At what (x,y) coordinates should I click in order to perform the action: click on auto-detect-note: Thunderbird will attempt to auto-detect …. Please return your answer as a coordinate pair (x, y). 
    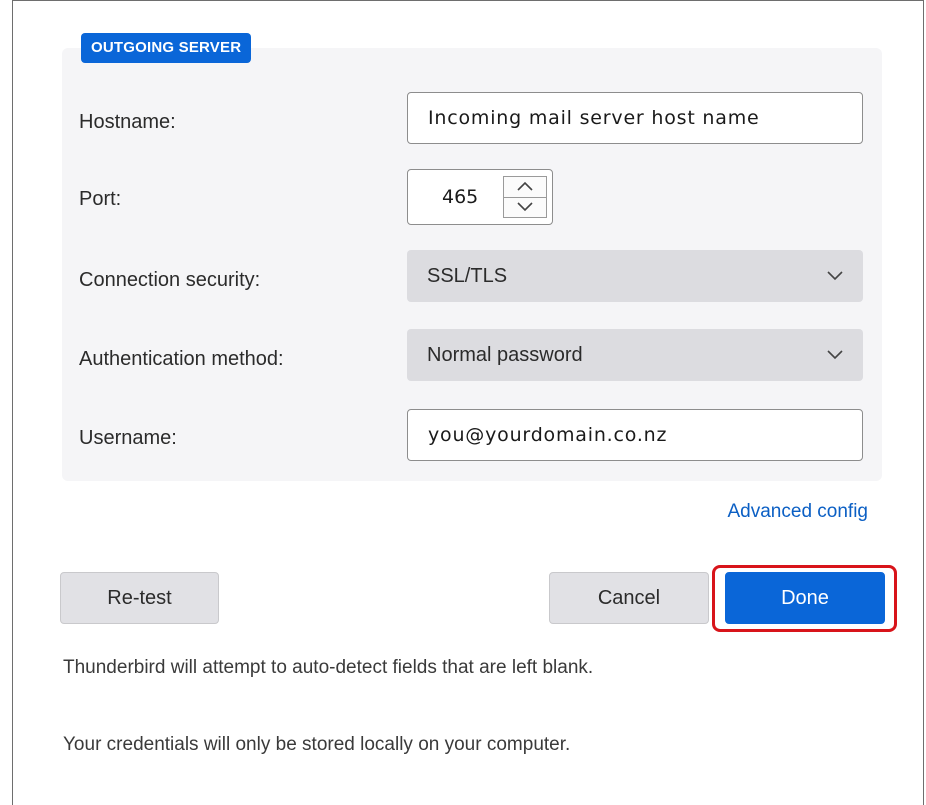
    Looking at the image, I should click on (328, 667).